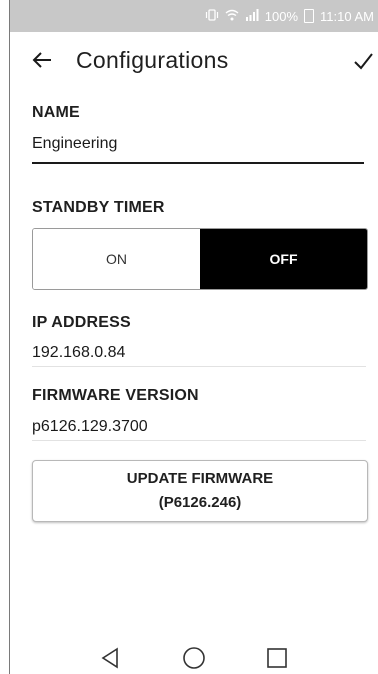  What do you see at coordinates (5, 337) in the screenshot?
I see `device-frame-edge` at bounding box center [5, 337].